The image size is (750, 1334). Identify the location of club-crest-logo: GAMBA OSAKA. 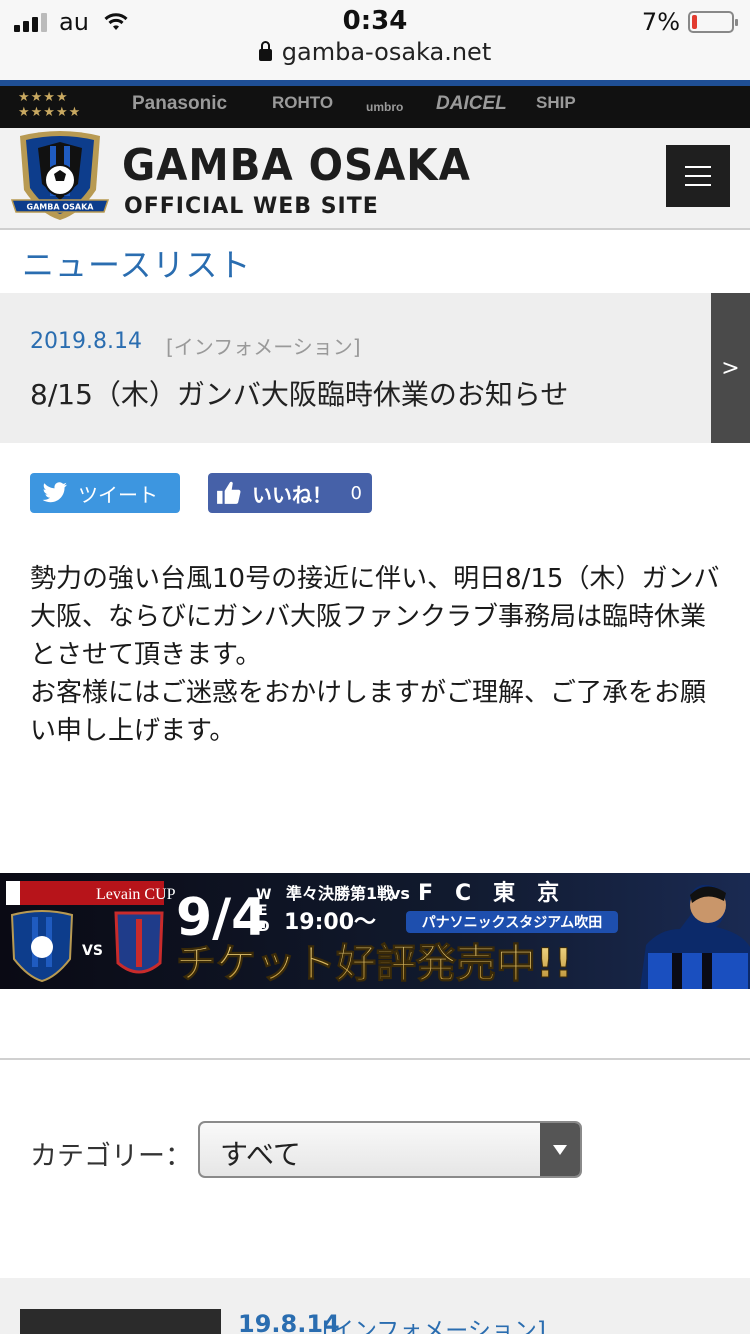
(60, 178).